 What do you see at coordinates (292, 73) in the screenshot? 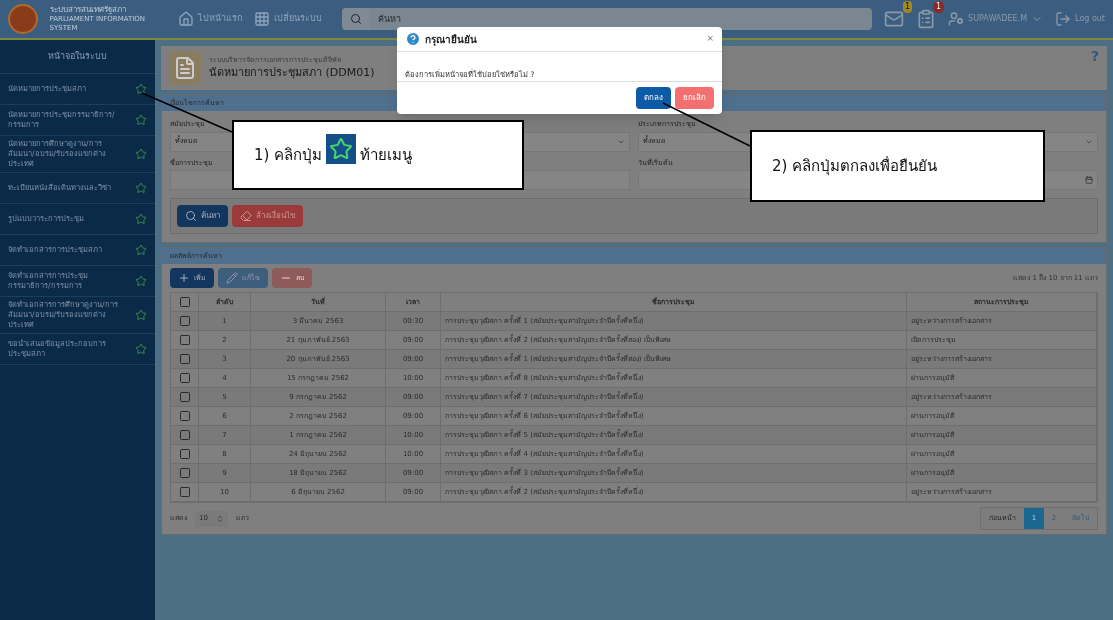
I see `page-title: นัดหมายการประชุมสภา (DDM01)` at bounding box center [292, 73].